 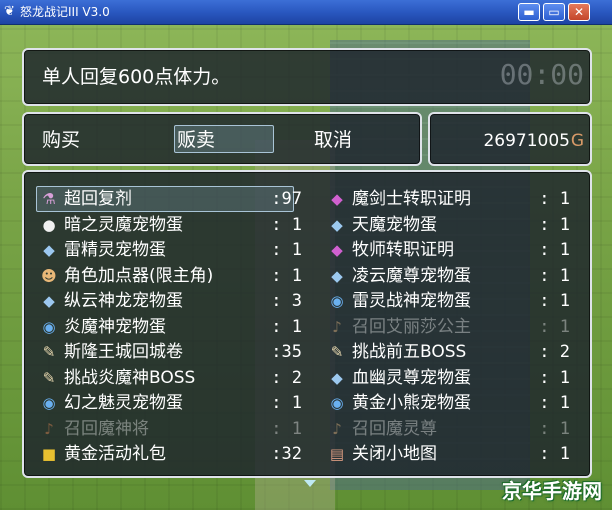 What do you see at coordinates (115, 250) in the screenshot?
I see `item-name: 雷精灵宠物蛋` at bounding box center [115, 250].